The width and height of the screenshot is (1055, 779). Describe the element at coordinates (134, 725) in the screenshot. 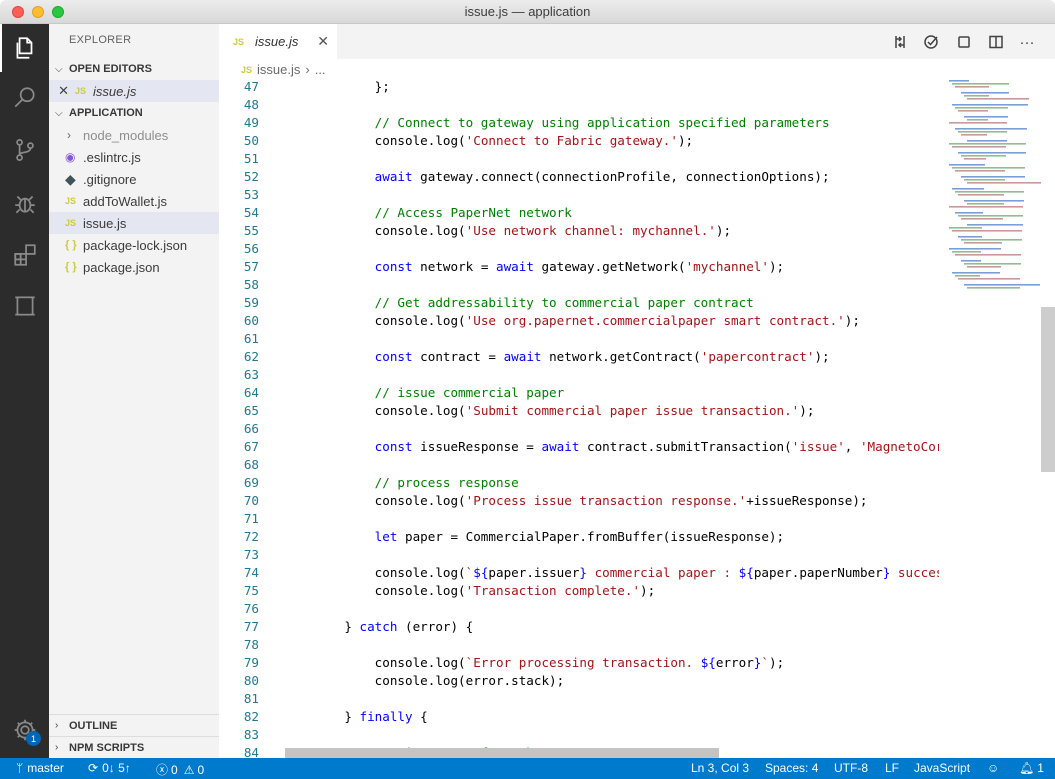

I see `outline-section: › OUTLINE` at that location.